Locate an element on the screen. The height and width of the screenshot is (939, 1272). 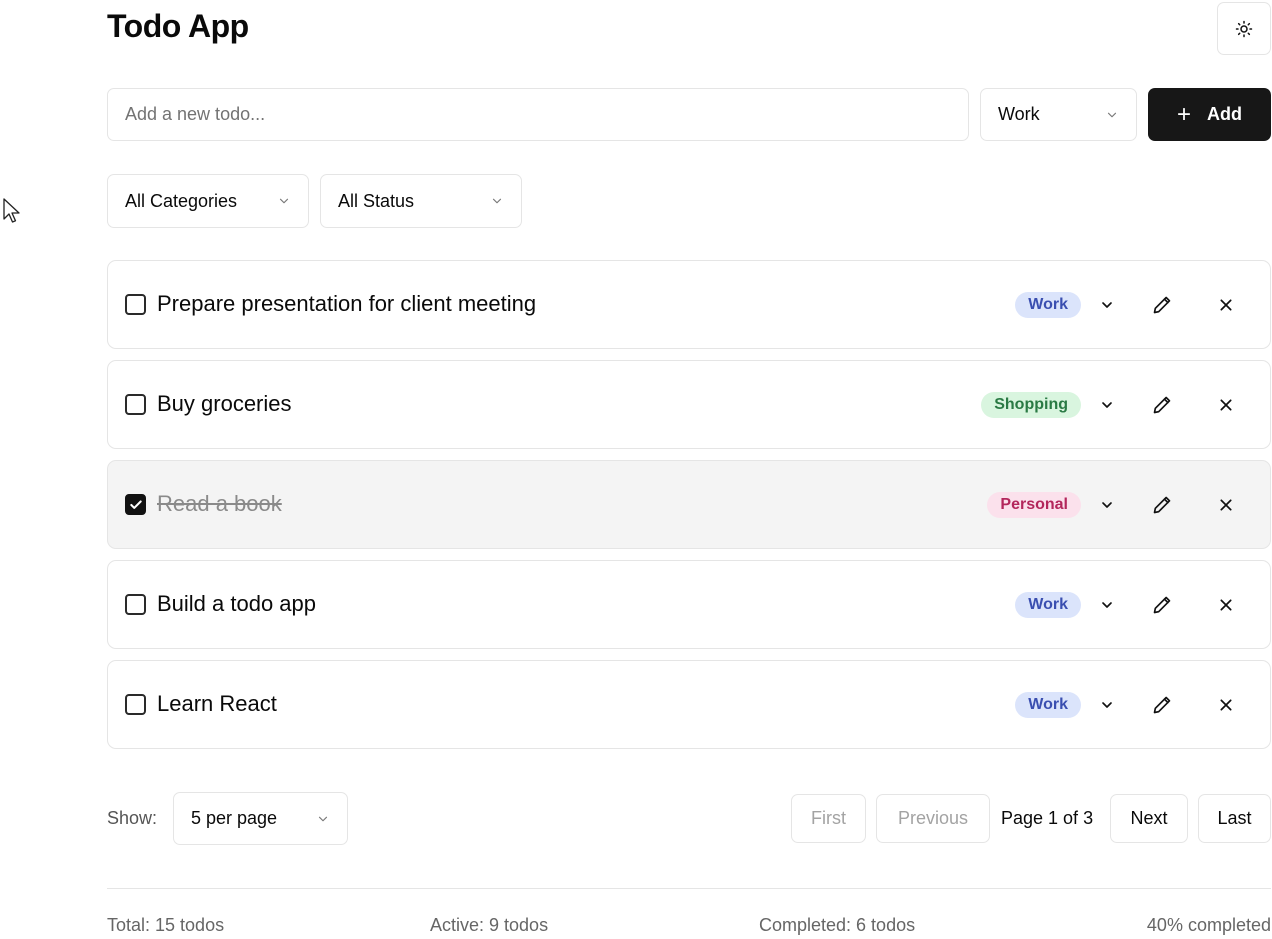
new-todo-category-value: Work is located at coordinates (1019, 114).